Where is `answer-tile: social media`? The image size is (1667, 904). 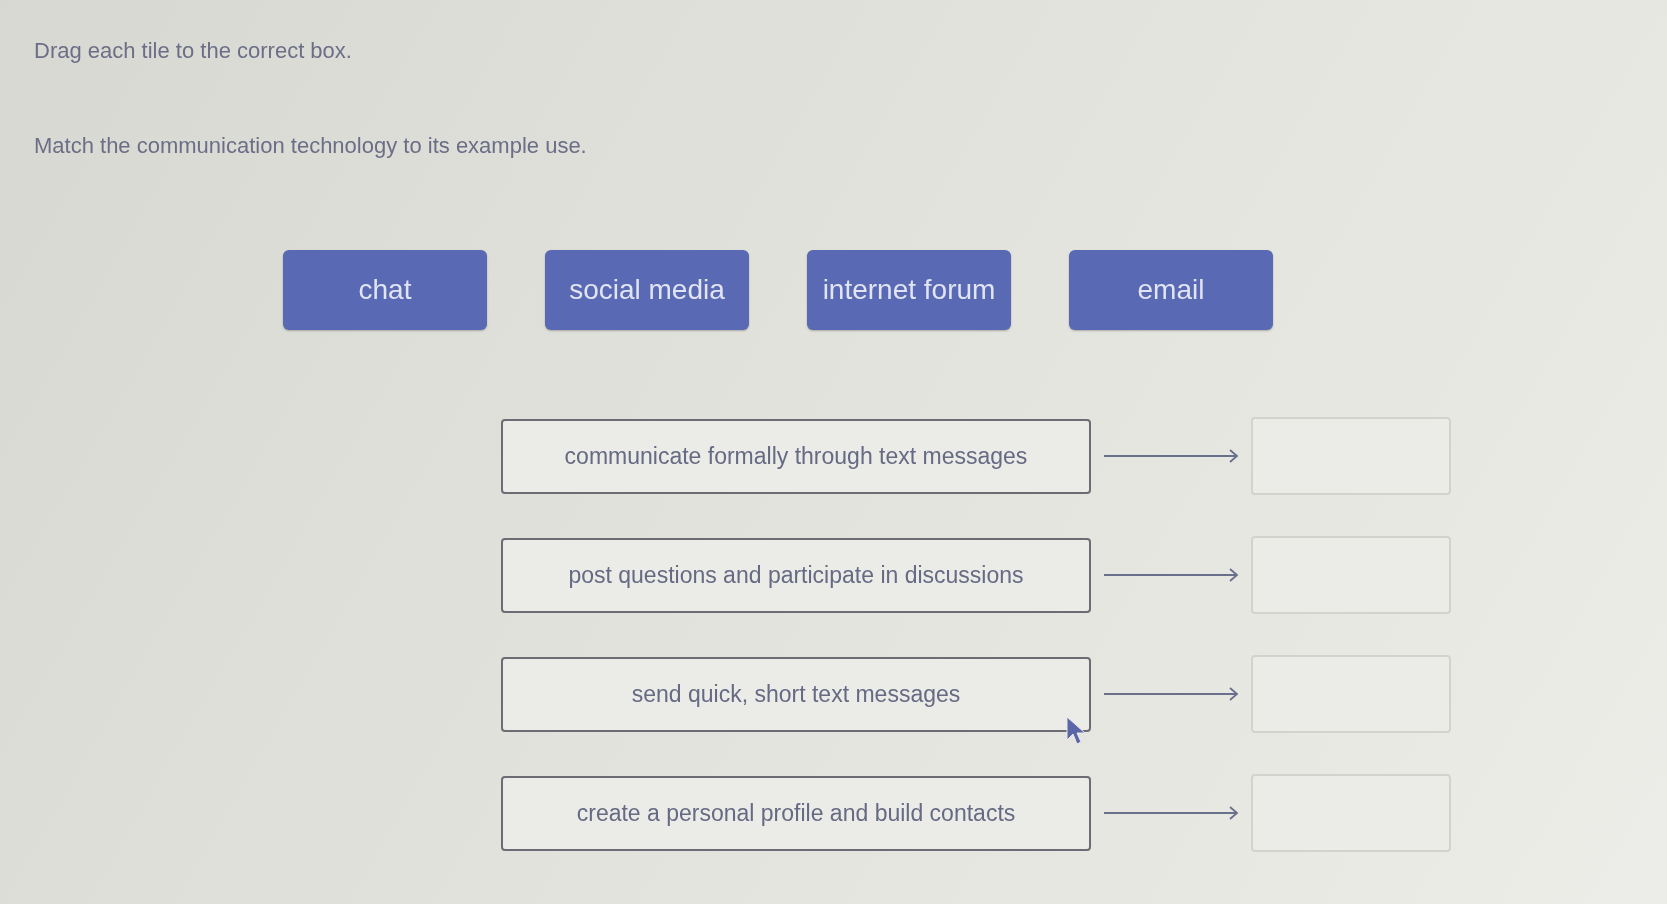 answer-tile: social media is located at coordinates (647, 290).